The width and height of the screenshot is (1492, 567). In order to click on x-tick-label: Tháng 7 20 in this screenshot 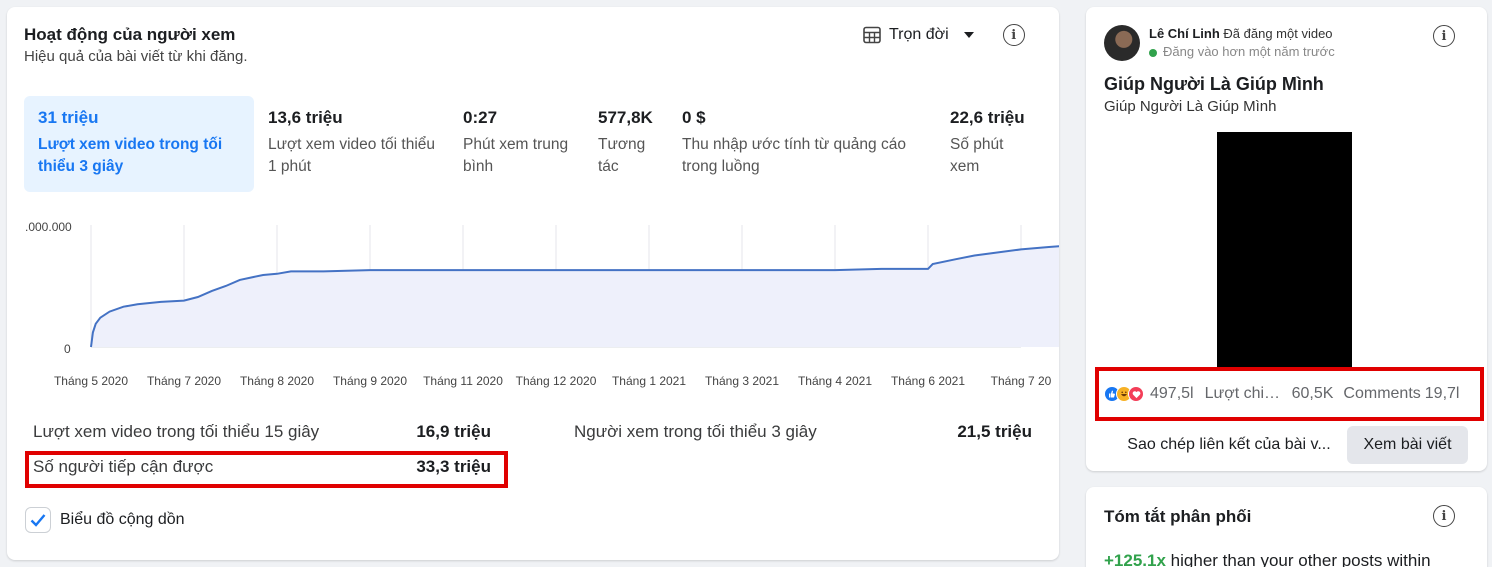, I will do `click(1021, 381)`.